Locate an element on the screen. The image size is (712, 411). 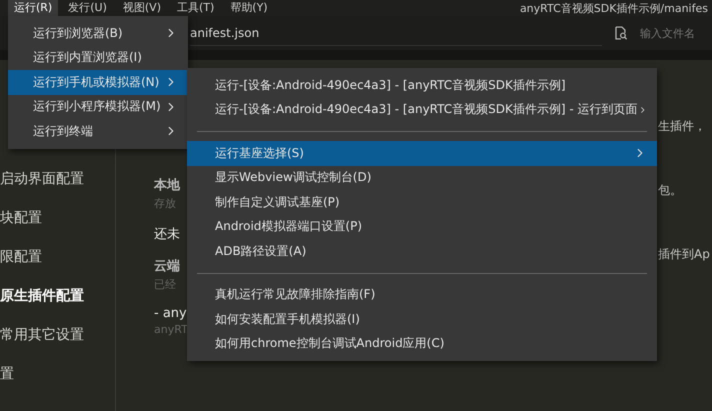
menu-bar-item: 视图(V) is located at coordinates (141, 8).